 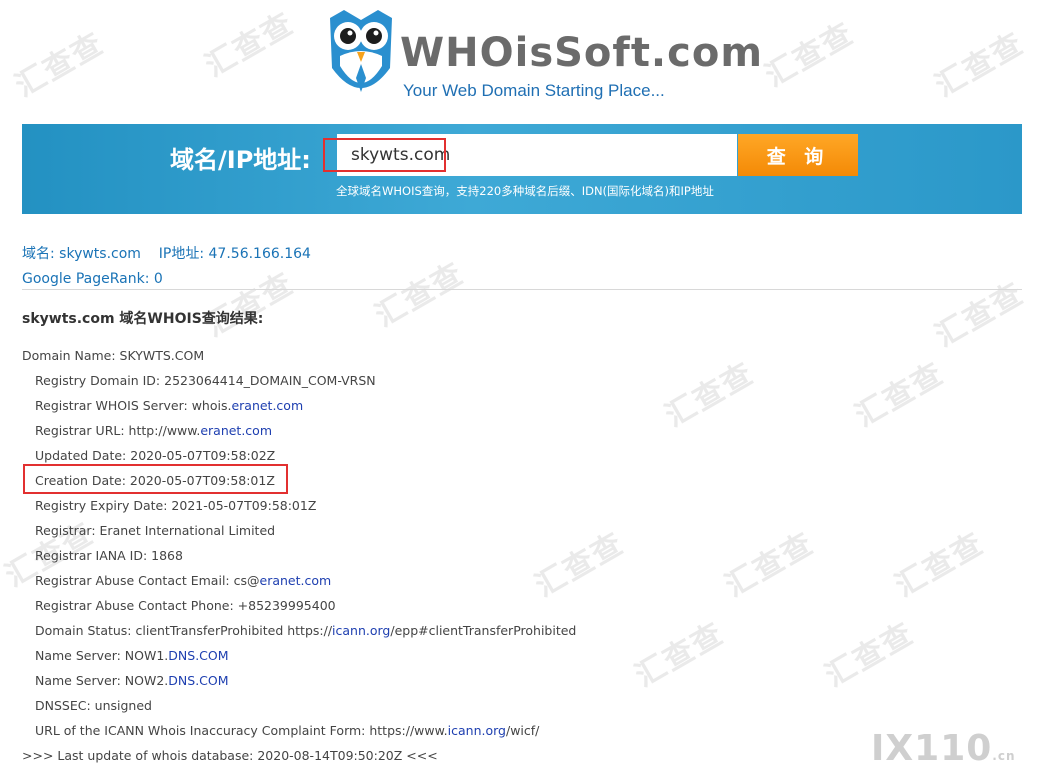 I want to click on whois-line: Registrar: Eranet International Limited, so click(x=155, y=530).